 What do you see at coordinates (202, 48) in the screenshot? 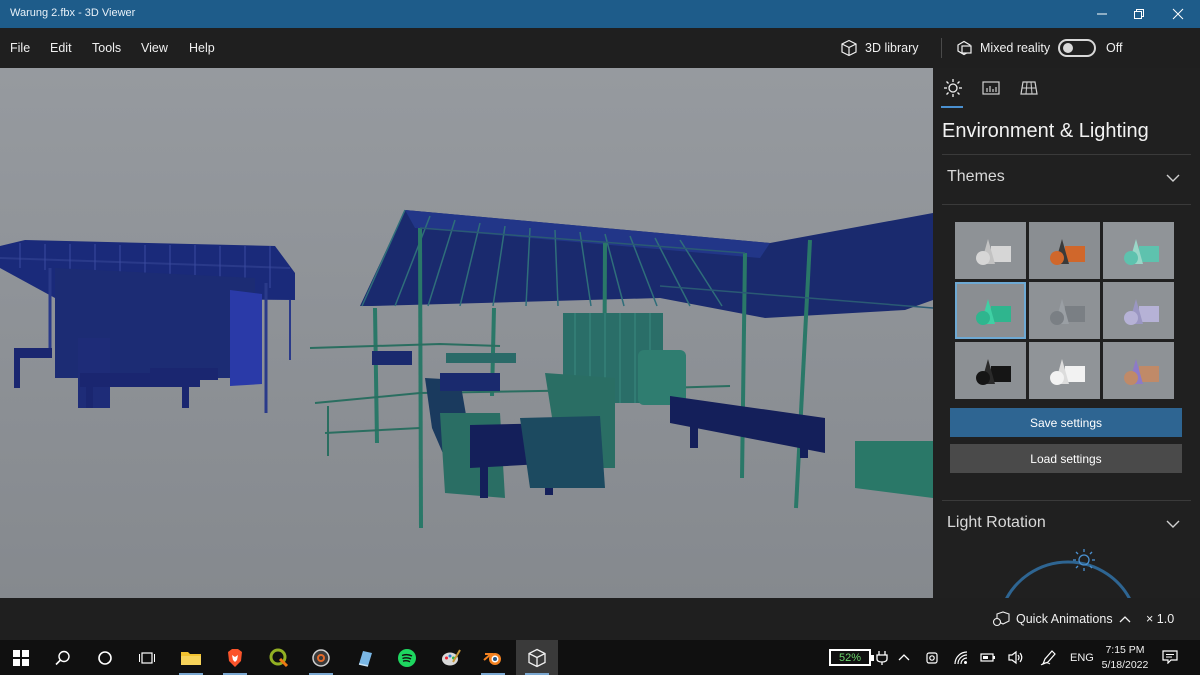
I see `menu-help: Help` at bounding box center [202, 48].